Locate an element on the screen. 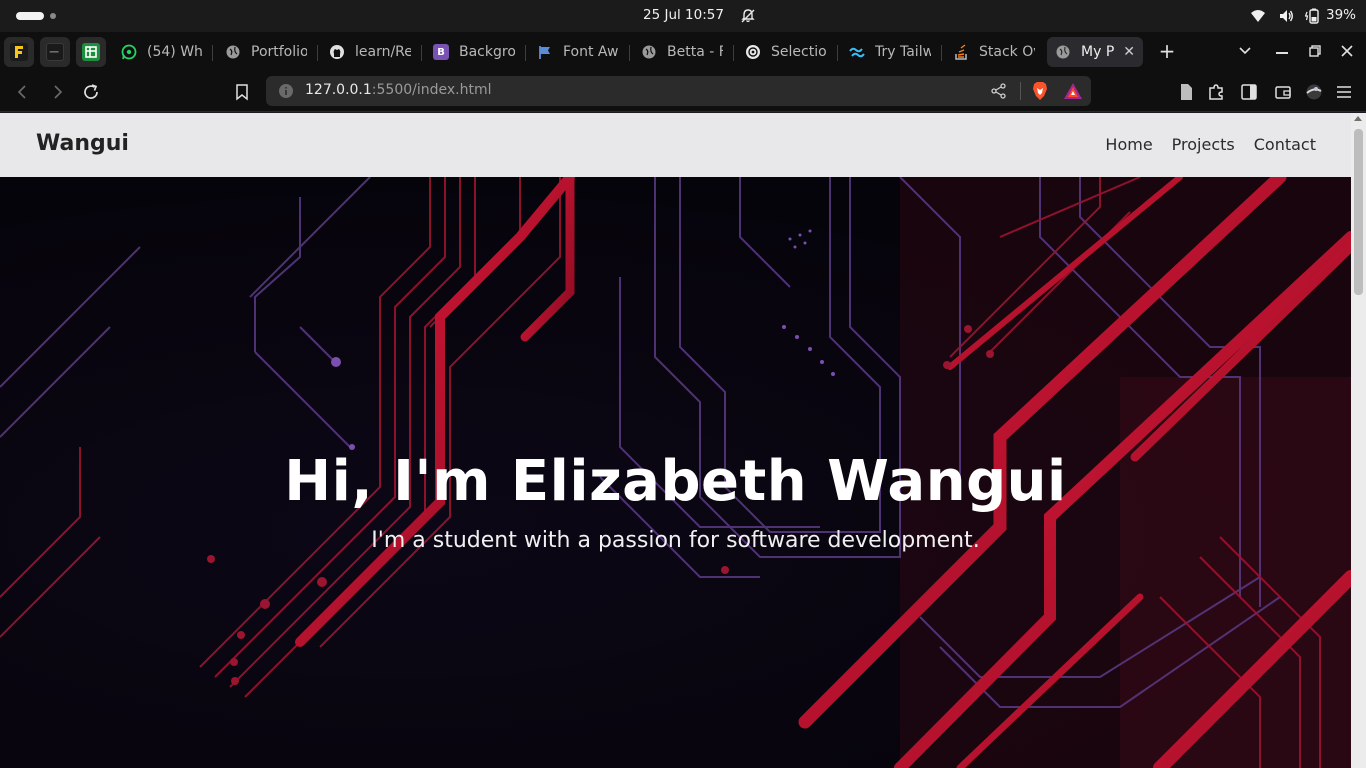  tab-title: Selectior is located at coordinates (799, 52).